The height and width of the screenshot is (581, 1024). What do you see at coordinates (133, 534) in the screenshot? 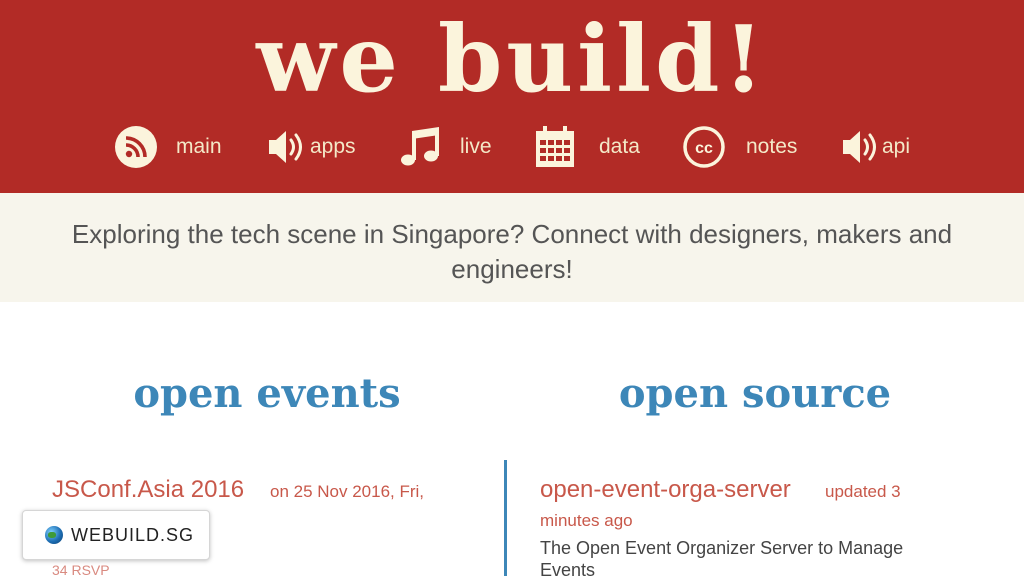
I see `badge-label: WEBUILD.SG` at bounding box center [133, 534].